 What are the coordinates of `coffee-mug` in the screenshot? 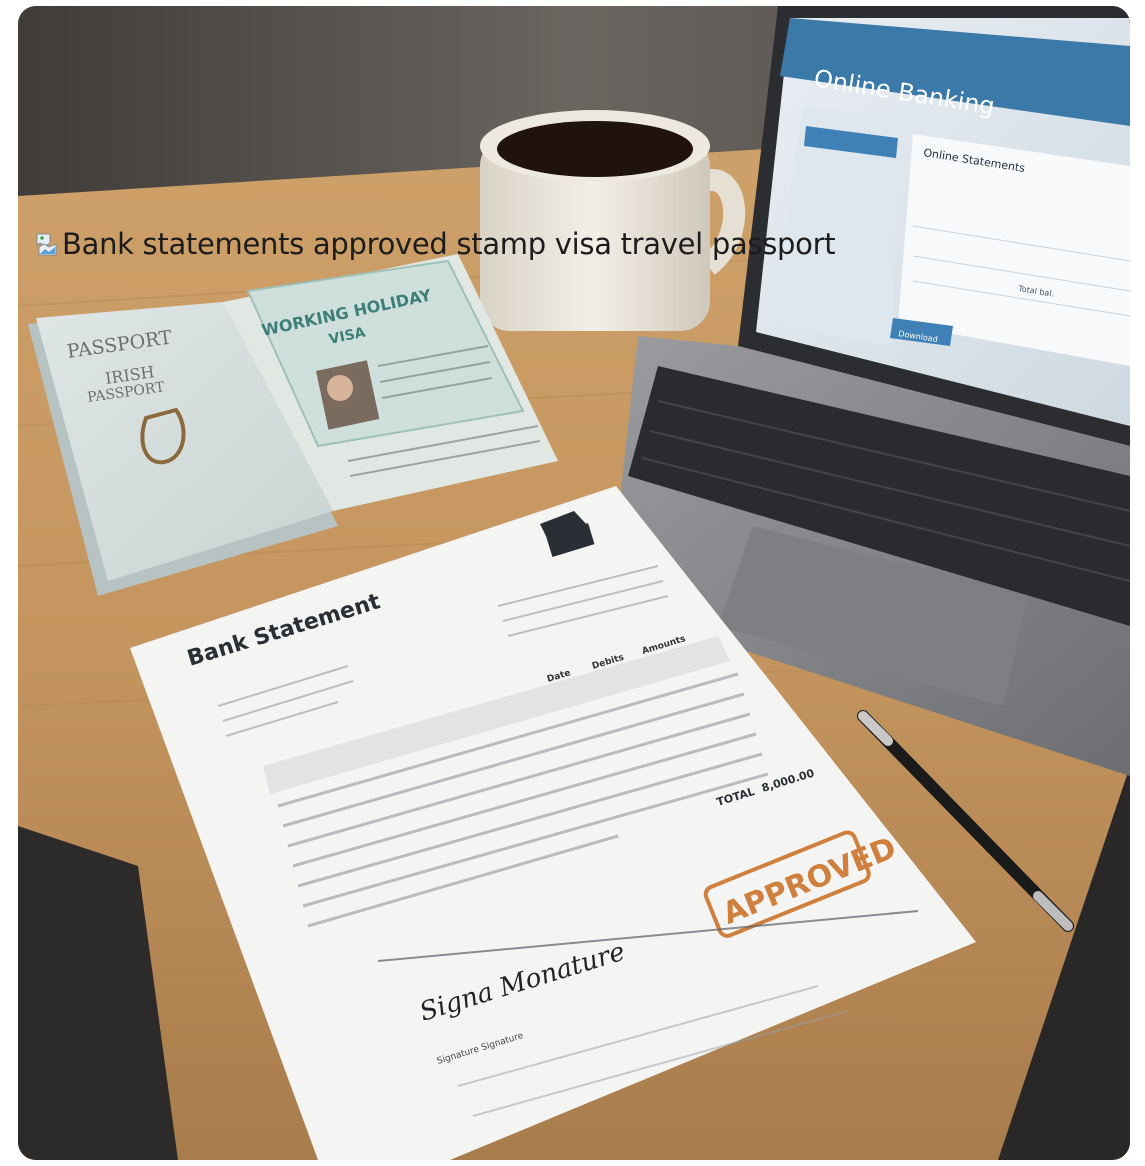 It's located at (613, 220).